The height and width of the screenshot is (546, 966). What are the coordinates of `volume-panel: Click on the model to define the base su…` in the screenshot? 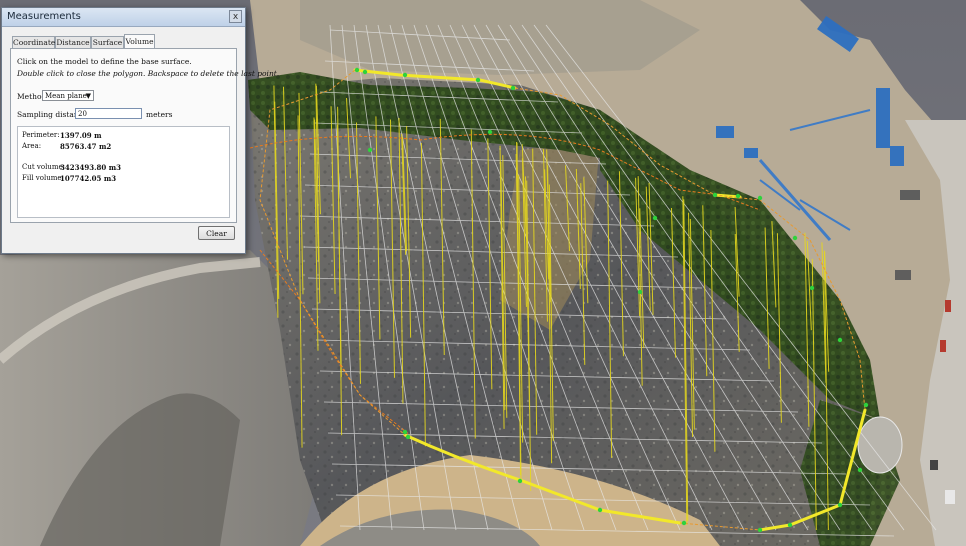 It's located at (144, 135).